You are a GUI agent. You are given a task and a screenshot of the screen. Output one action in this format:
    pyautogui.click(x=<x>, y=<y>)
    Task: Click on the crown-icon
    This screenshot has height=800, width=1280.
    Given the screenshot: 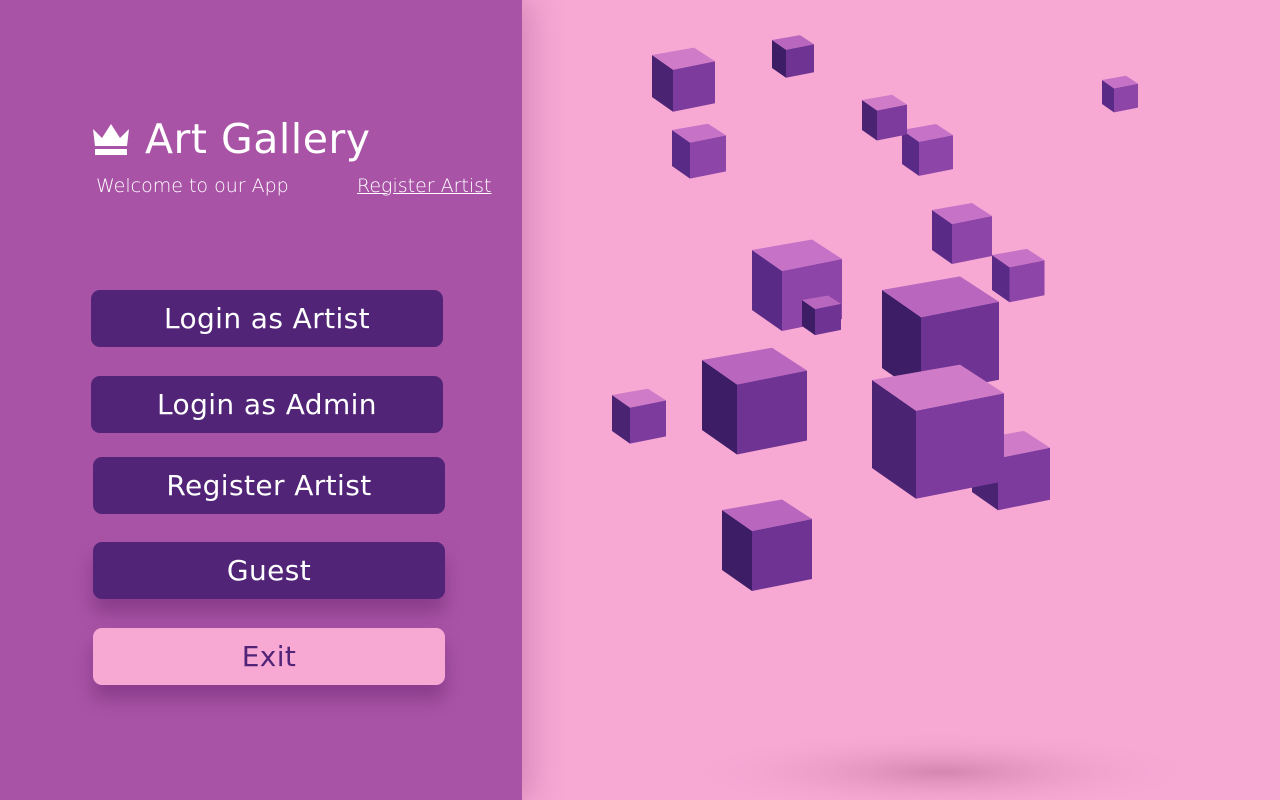 What is the action you would take?
    pyautogui.click(x=111, y=139)
    